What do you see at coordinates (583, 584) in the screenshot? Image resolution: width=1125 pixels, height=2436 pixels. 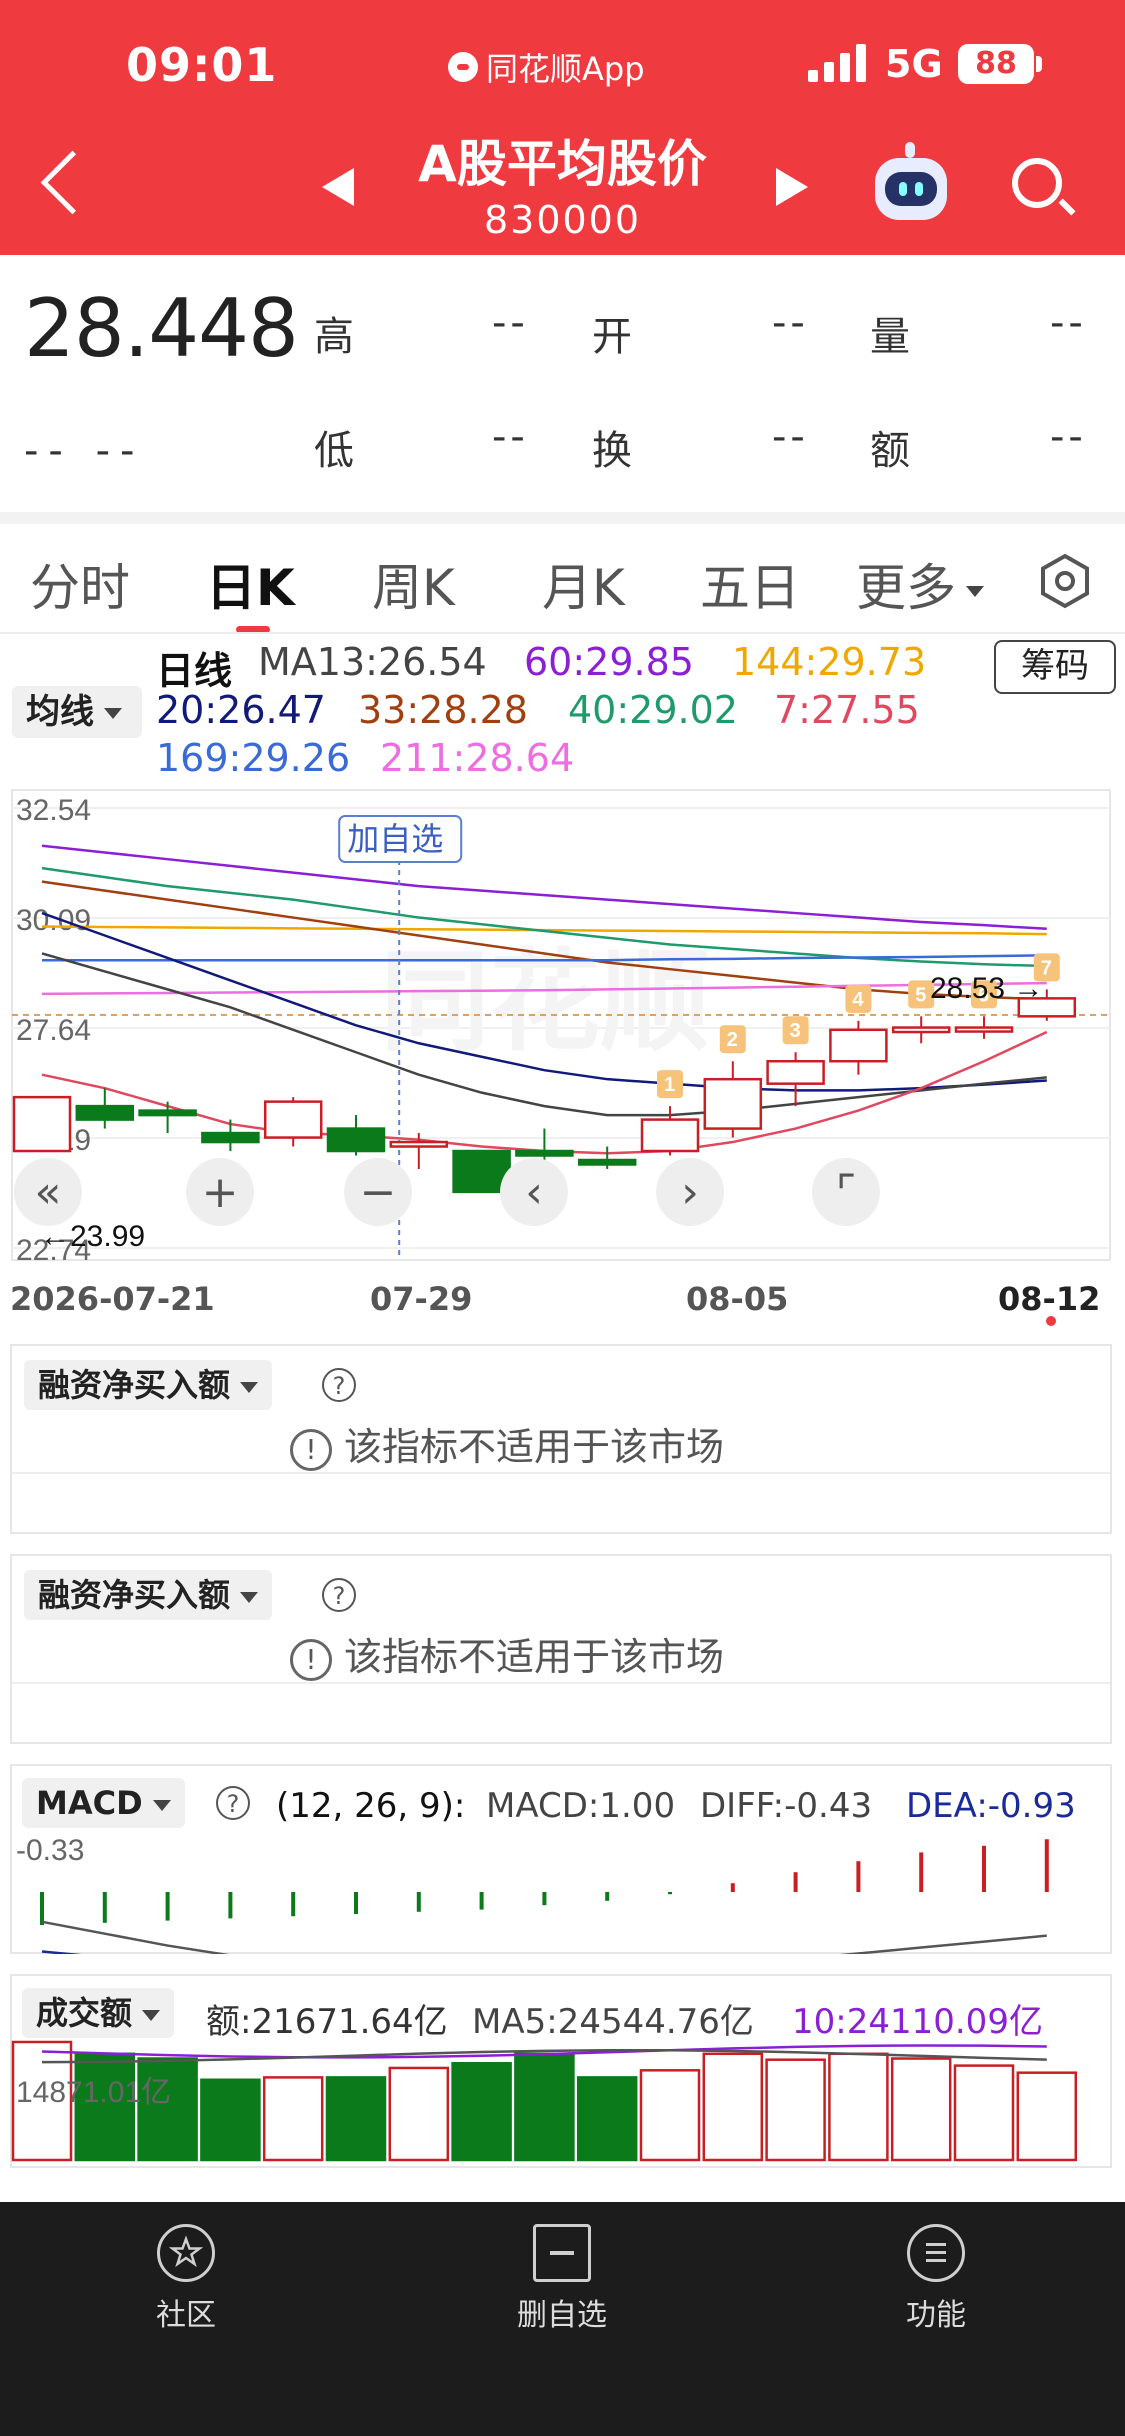 I see `tab-monthly-k: 月K` at bounding box center [583, 584].